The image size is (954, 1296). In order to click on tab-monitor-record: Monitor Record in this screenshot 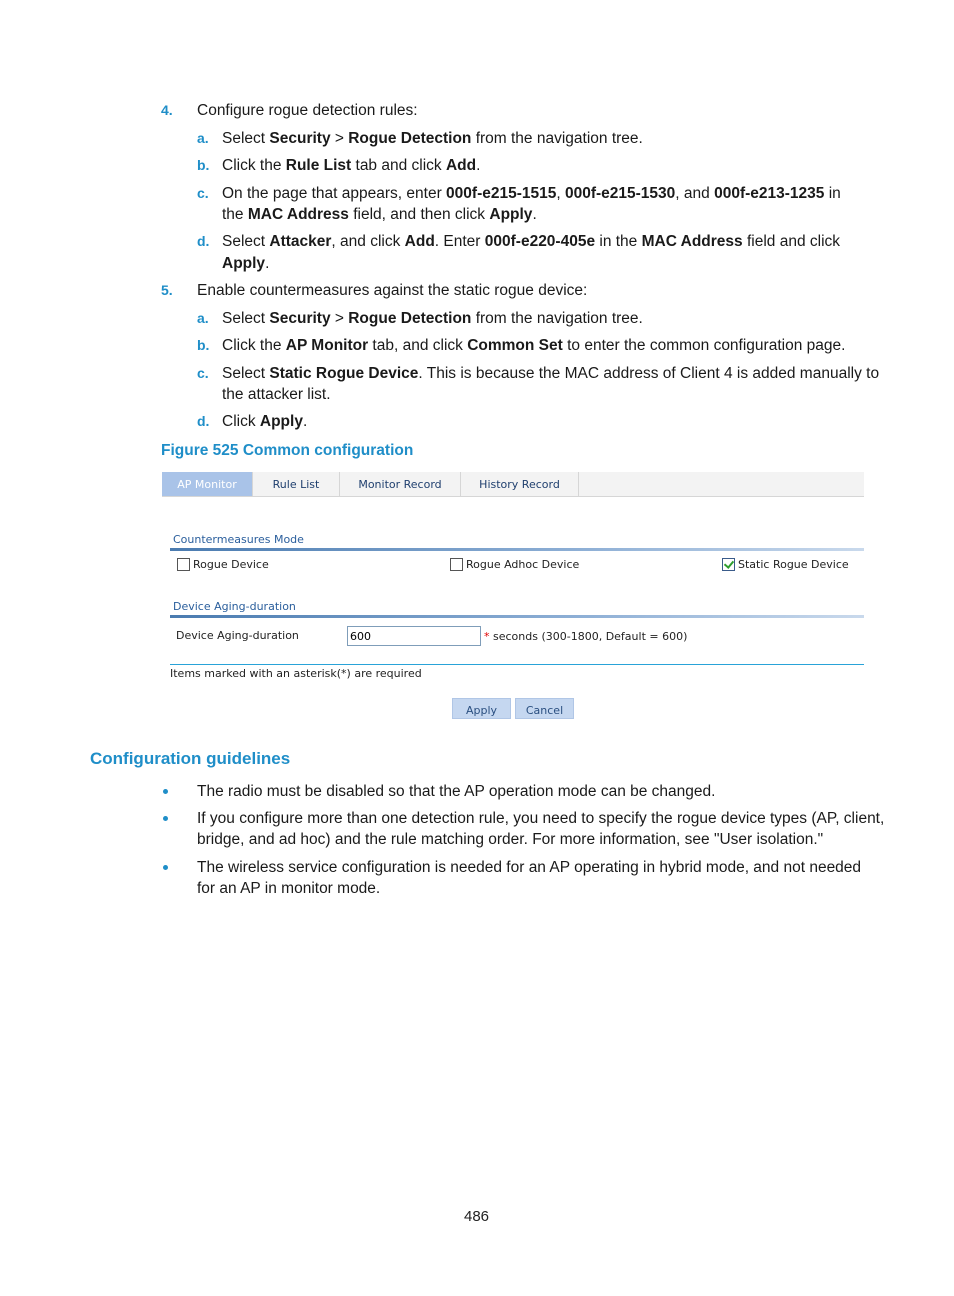, I will do `click(400, 484)`.